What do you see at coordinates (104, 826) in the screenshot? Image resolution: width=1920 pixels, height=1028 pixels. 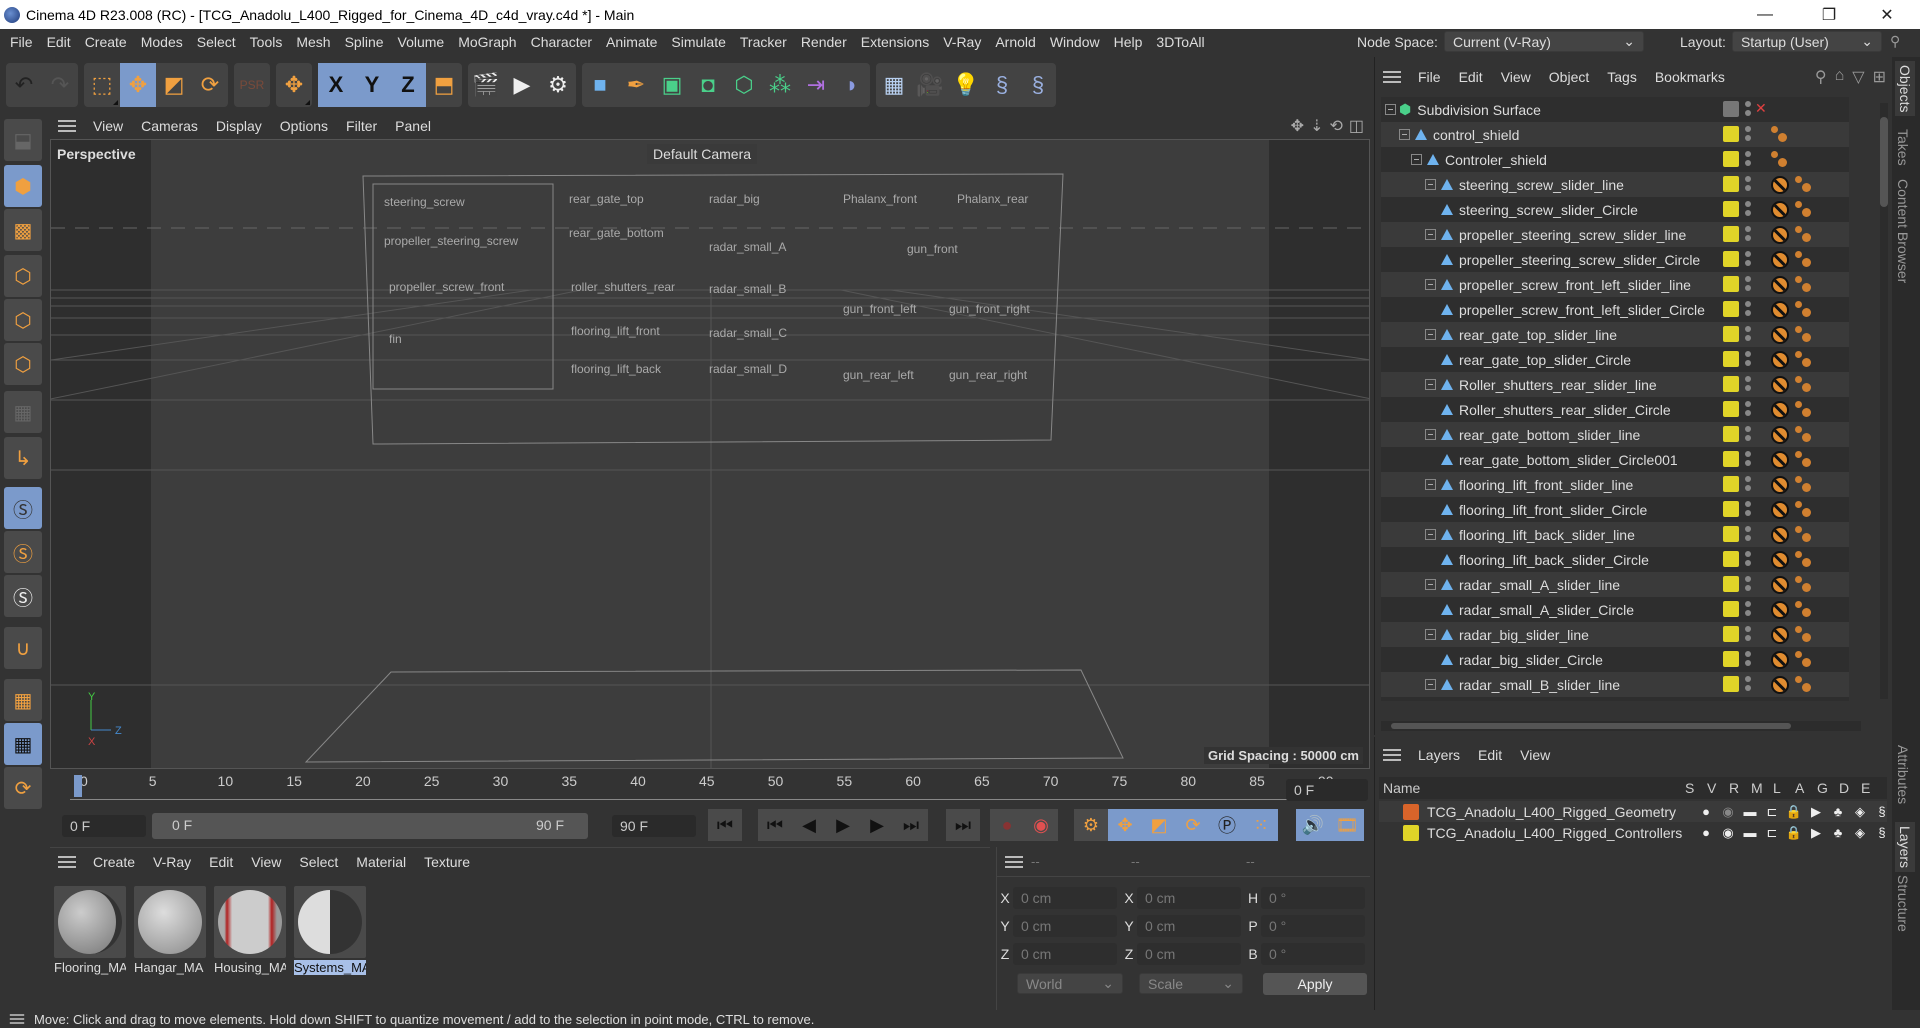 I see `start-frame-field: 0 F` at bounding box center [104, 826].